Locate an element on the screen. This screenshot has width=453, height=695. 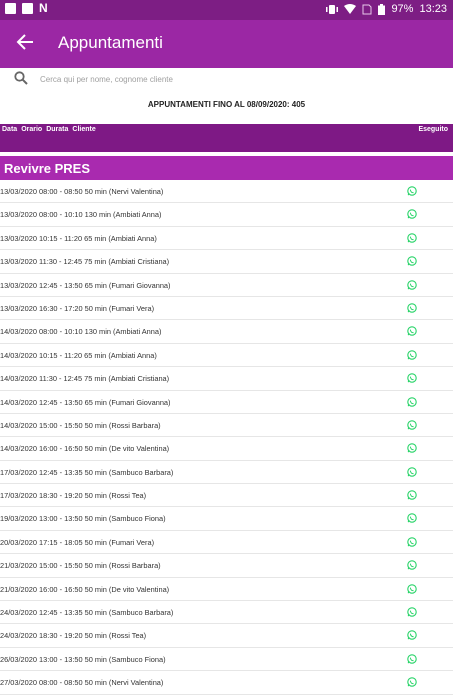
search-input is located at coordinates (240, 79).